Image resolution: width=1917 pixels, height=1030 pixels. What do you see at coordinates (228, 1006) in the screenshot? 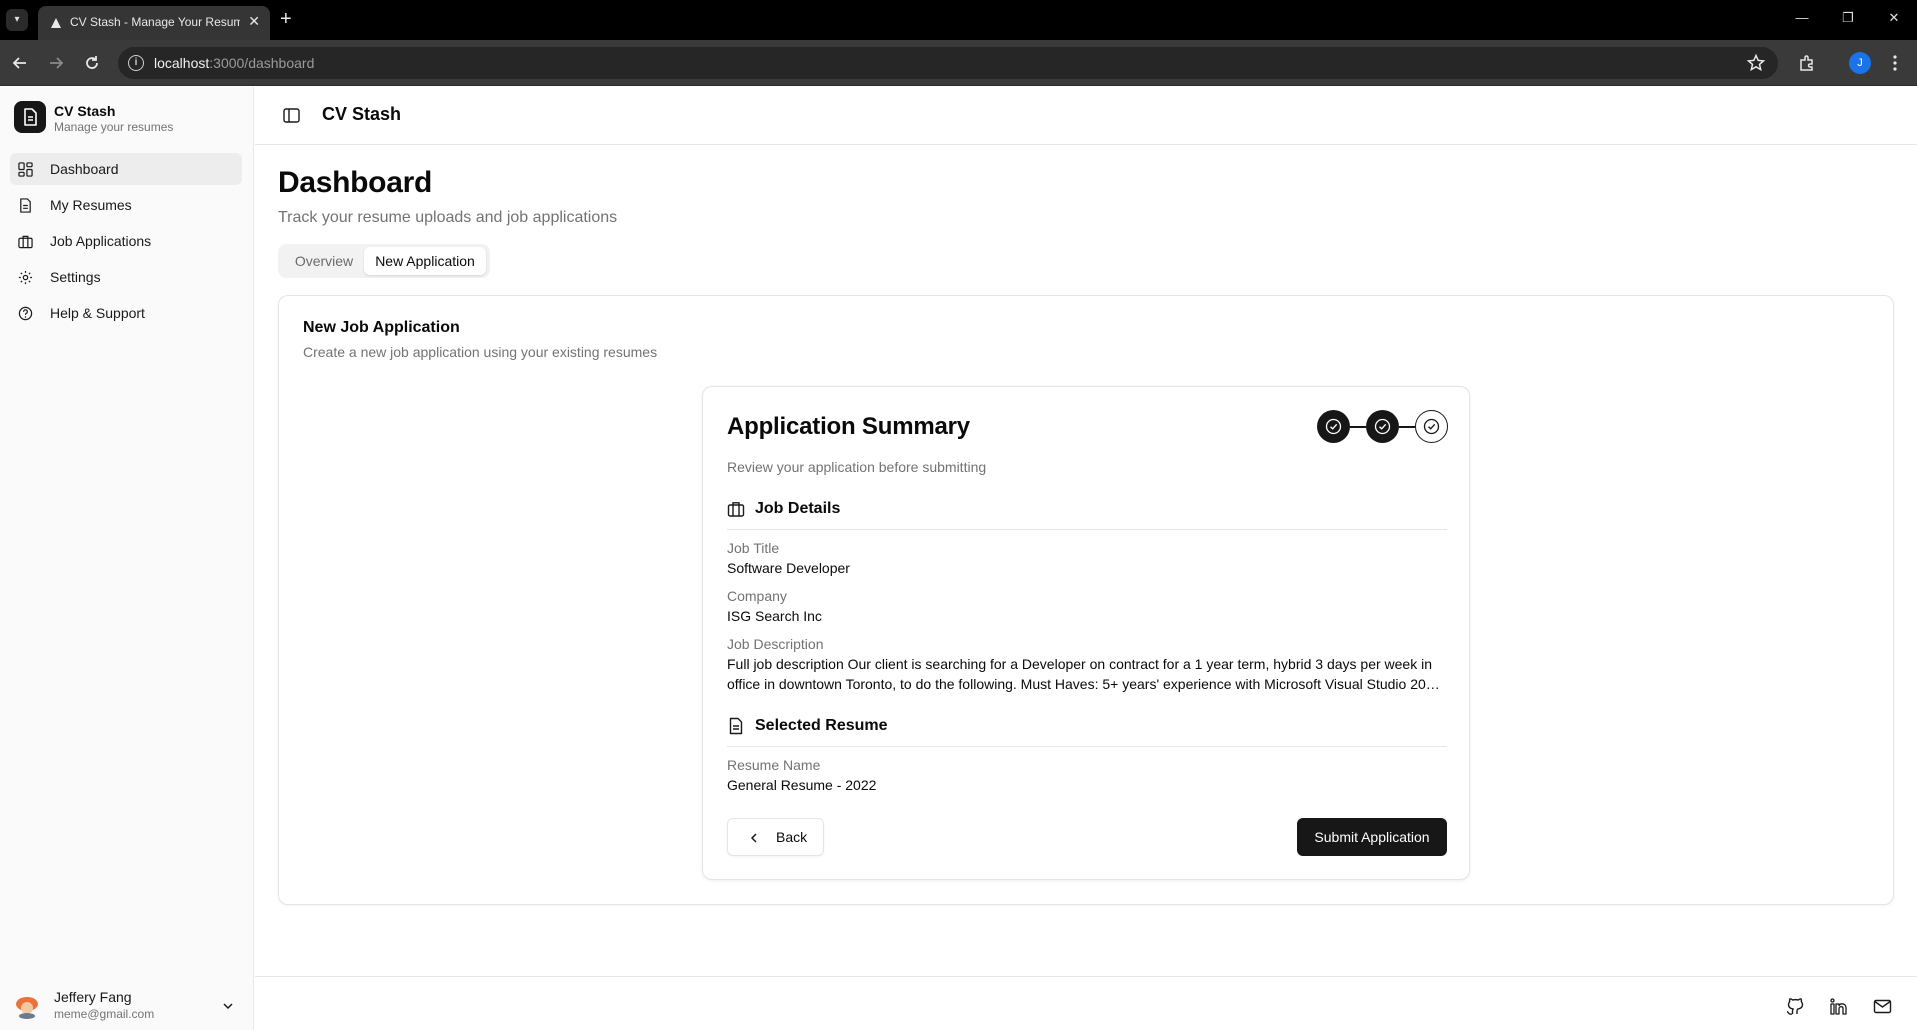
I see `chevron-down-icon` at bounding box center [228, 1006].